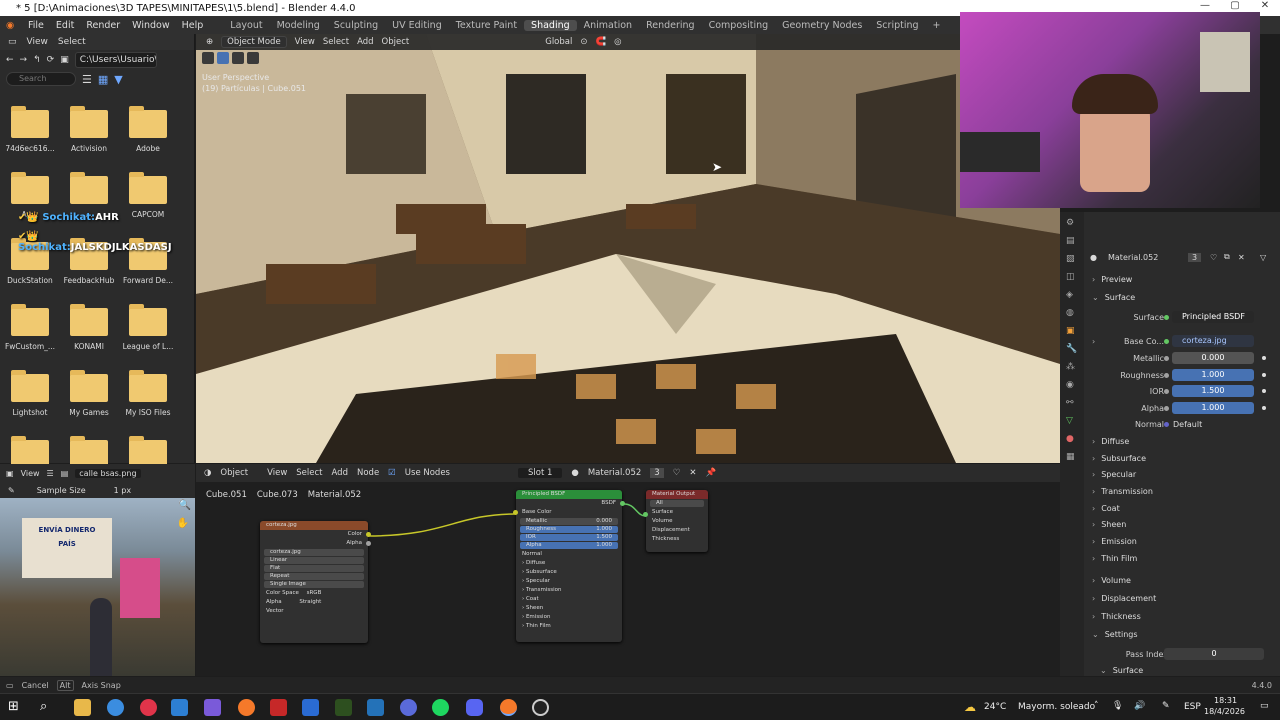 This screenshot has height=720, width=1280. What do you see at coordinates (617, 42) in the screenshot?
I see `proportional-edit-icon: ◎` at bounding box center [617, 42].